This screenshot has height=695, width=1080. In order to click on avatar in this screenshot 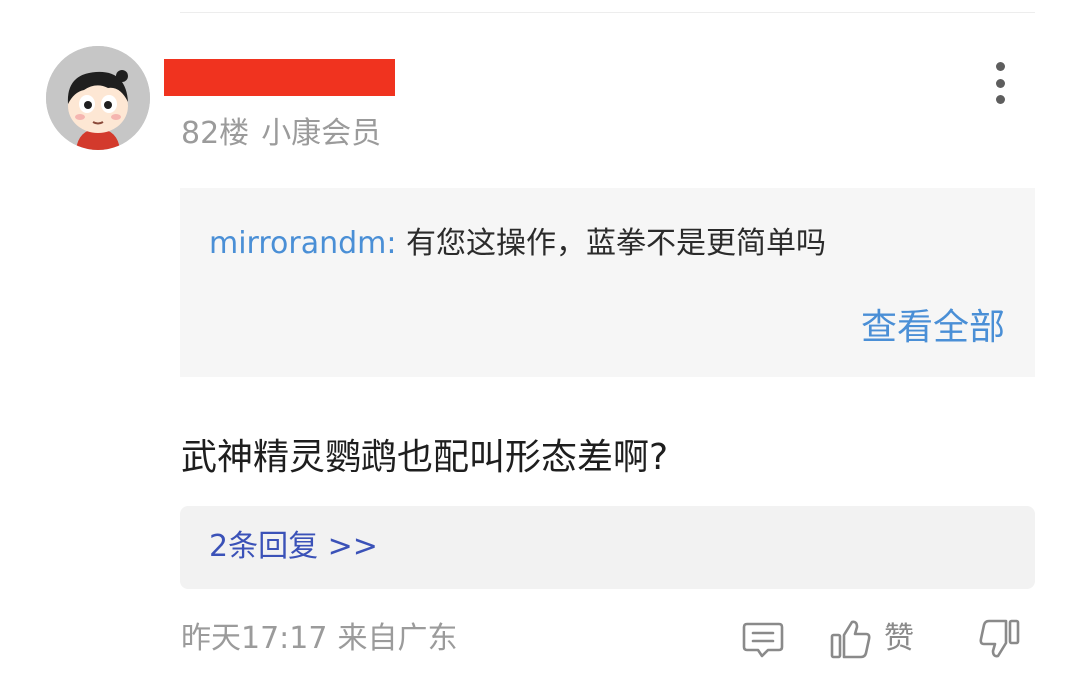, I will do `click(98, 98)`.